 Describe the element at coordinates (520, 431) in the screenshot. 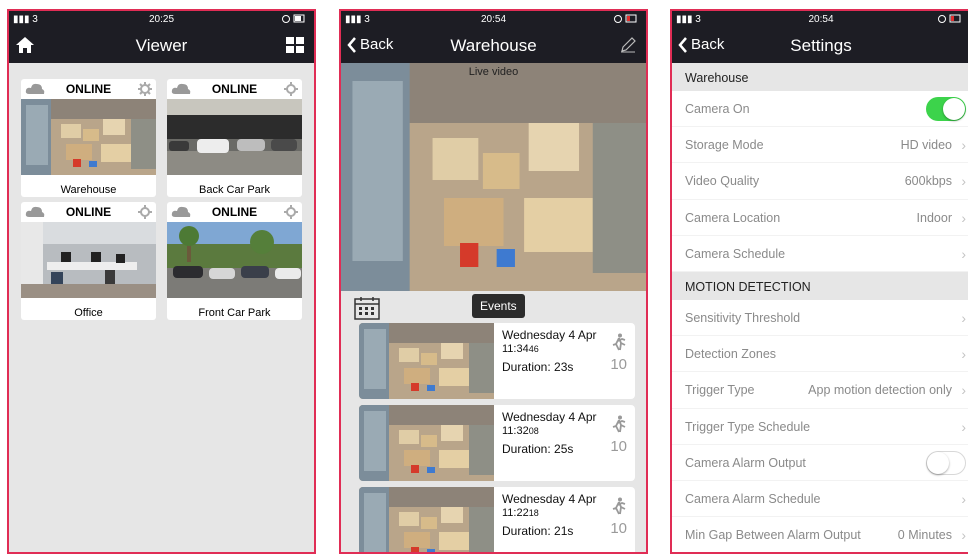

I see `event-time: 11:3208` at that location.